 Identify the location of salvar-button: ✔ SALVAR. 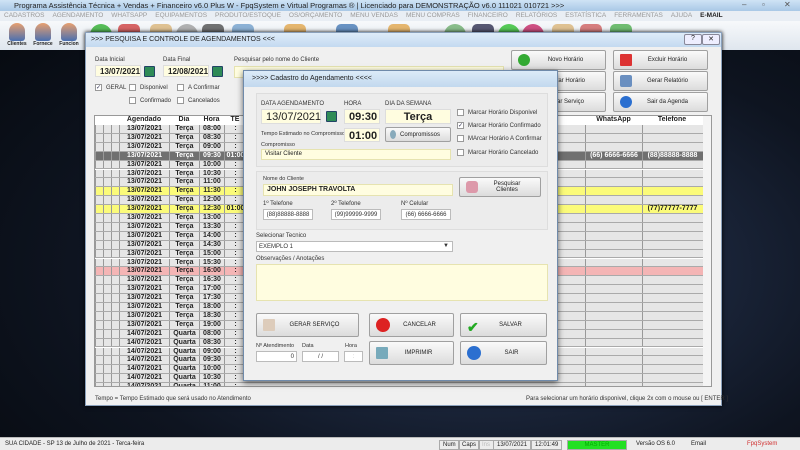
(503, 325).